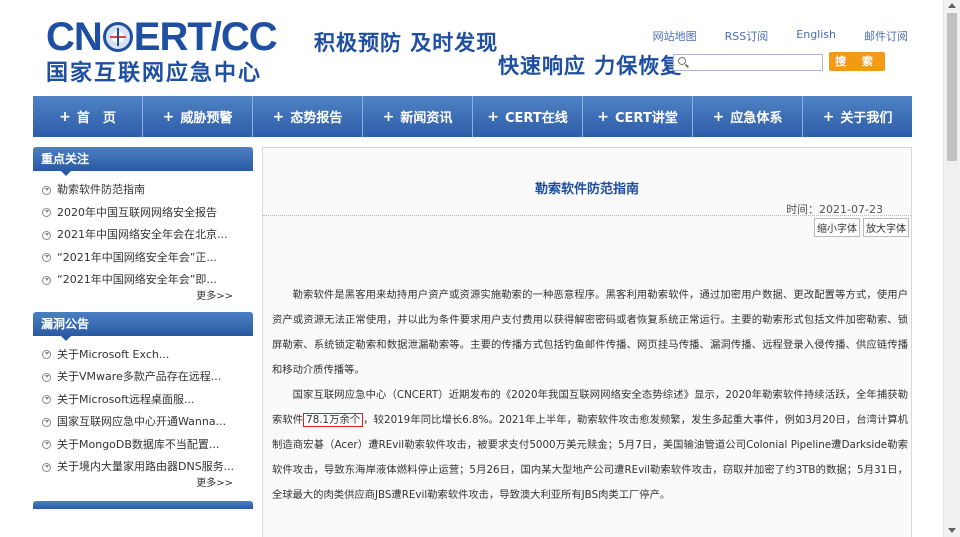 The height and width of the screenshot is (537, 960). I want to click on highlighted-count: 78.1万余个, so click(333, 420).